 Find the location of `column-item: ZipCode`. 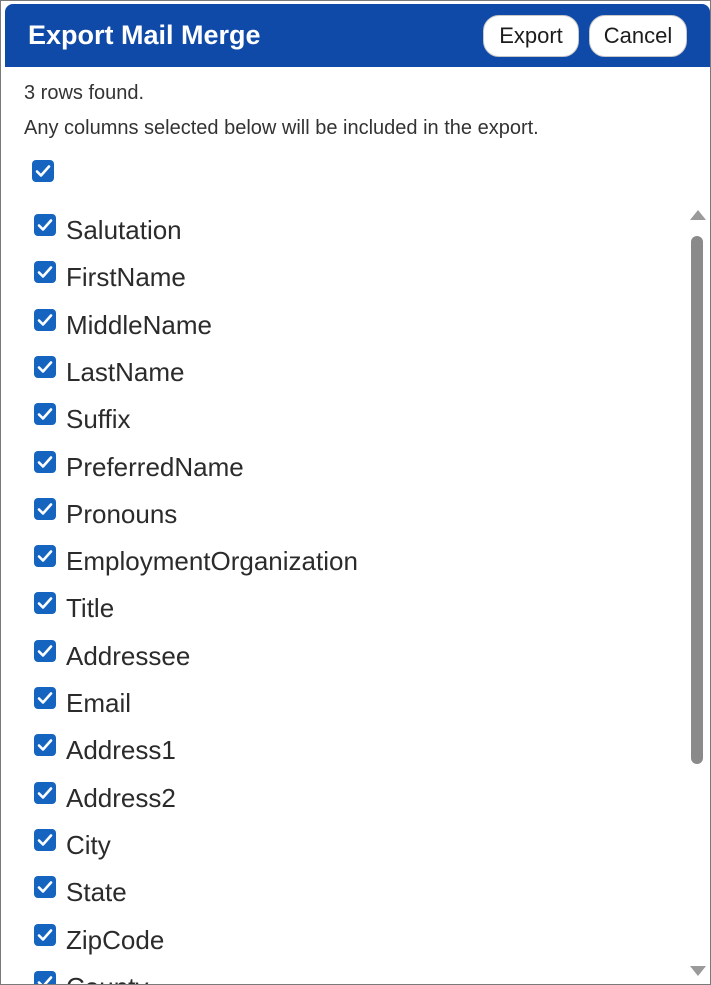

column-item: ZipCode is located at coordinates (354, 939).